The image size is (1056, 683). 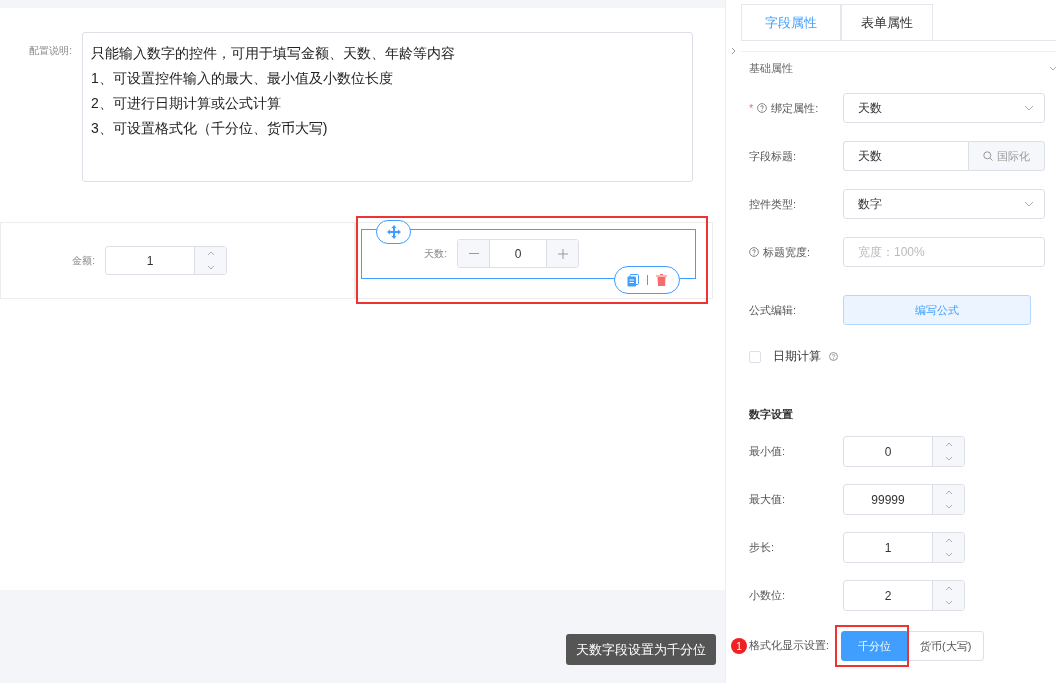 I want to click on select-field: 数字, so click(x=944, y=204).